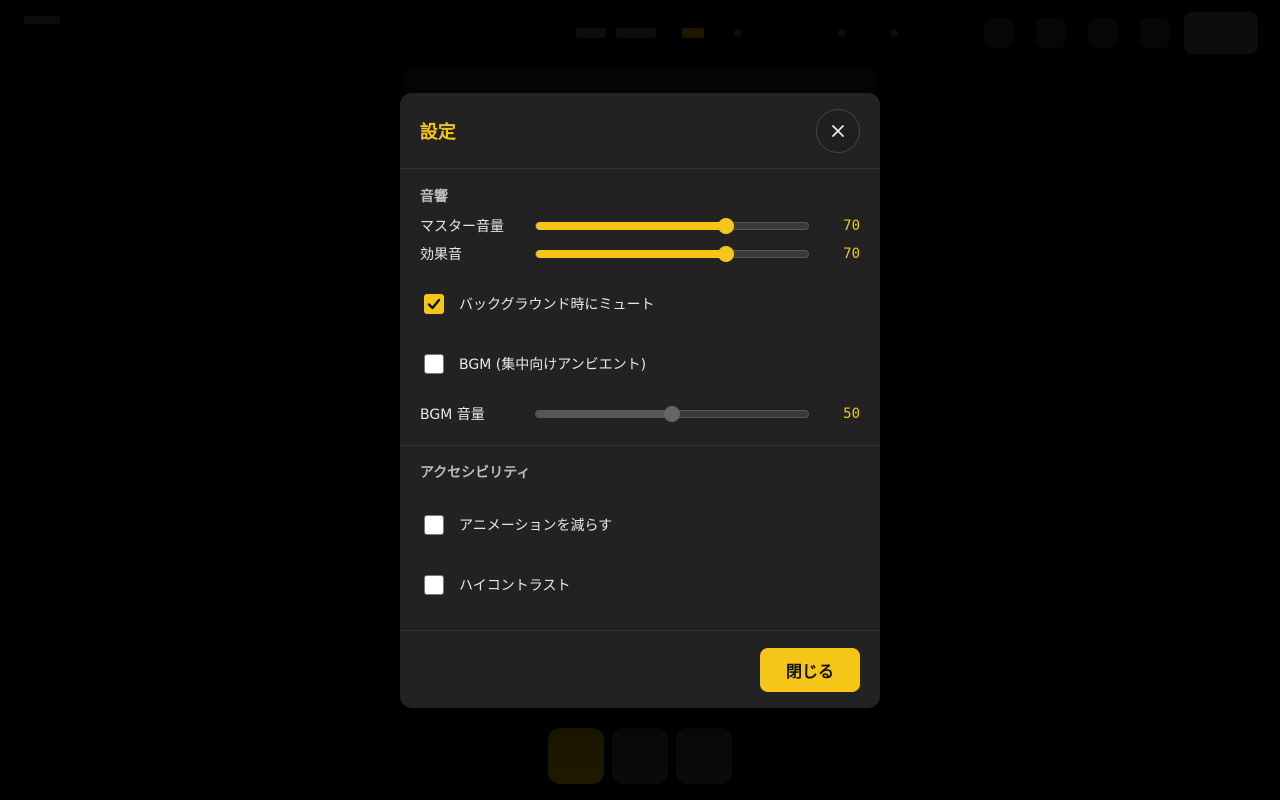  Describe the element at coordinates (640, 585) in the screenshot. I see `high-contrast-row: ハイコントラスト` at that location.